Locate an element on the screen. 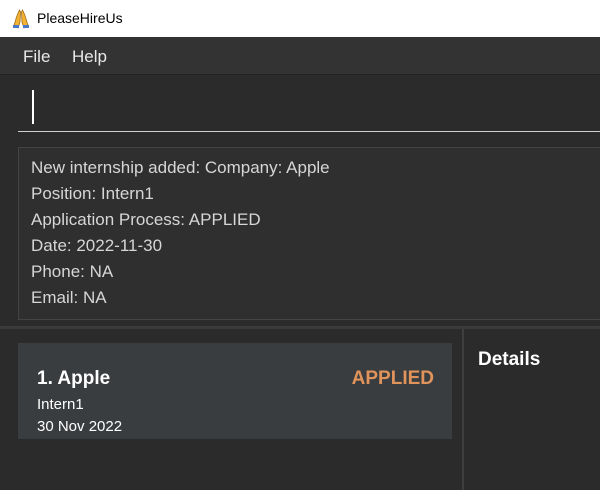 This screenshot has width=600, height=490. internship-date: 30 Nov 2022 is located at coordinates (80, 426).